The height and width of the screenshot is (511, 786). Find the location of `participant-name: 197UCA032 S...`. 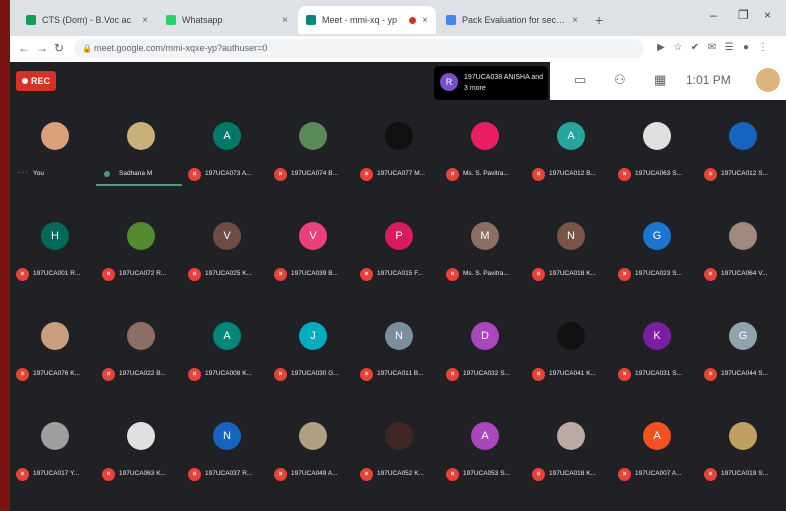

participant-name: 197UCA032 S... is located at coordinates (486, 373).